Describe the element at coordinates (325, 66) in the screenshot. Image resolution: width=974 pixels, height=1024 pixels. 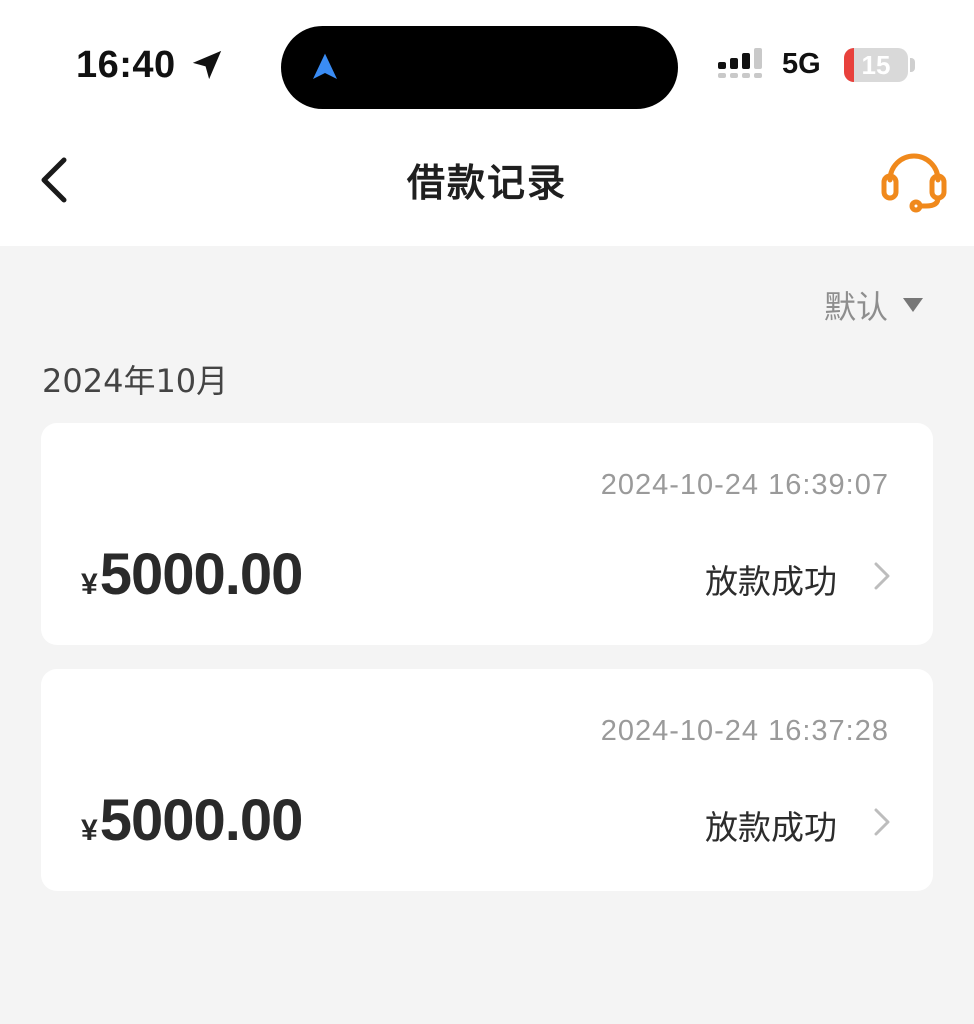
I see `navigation-arrow-icon` at that location.